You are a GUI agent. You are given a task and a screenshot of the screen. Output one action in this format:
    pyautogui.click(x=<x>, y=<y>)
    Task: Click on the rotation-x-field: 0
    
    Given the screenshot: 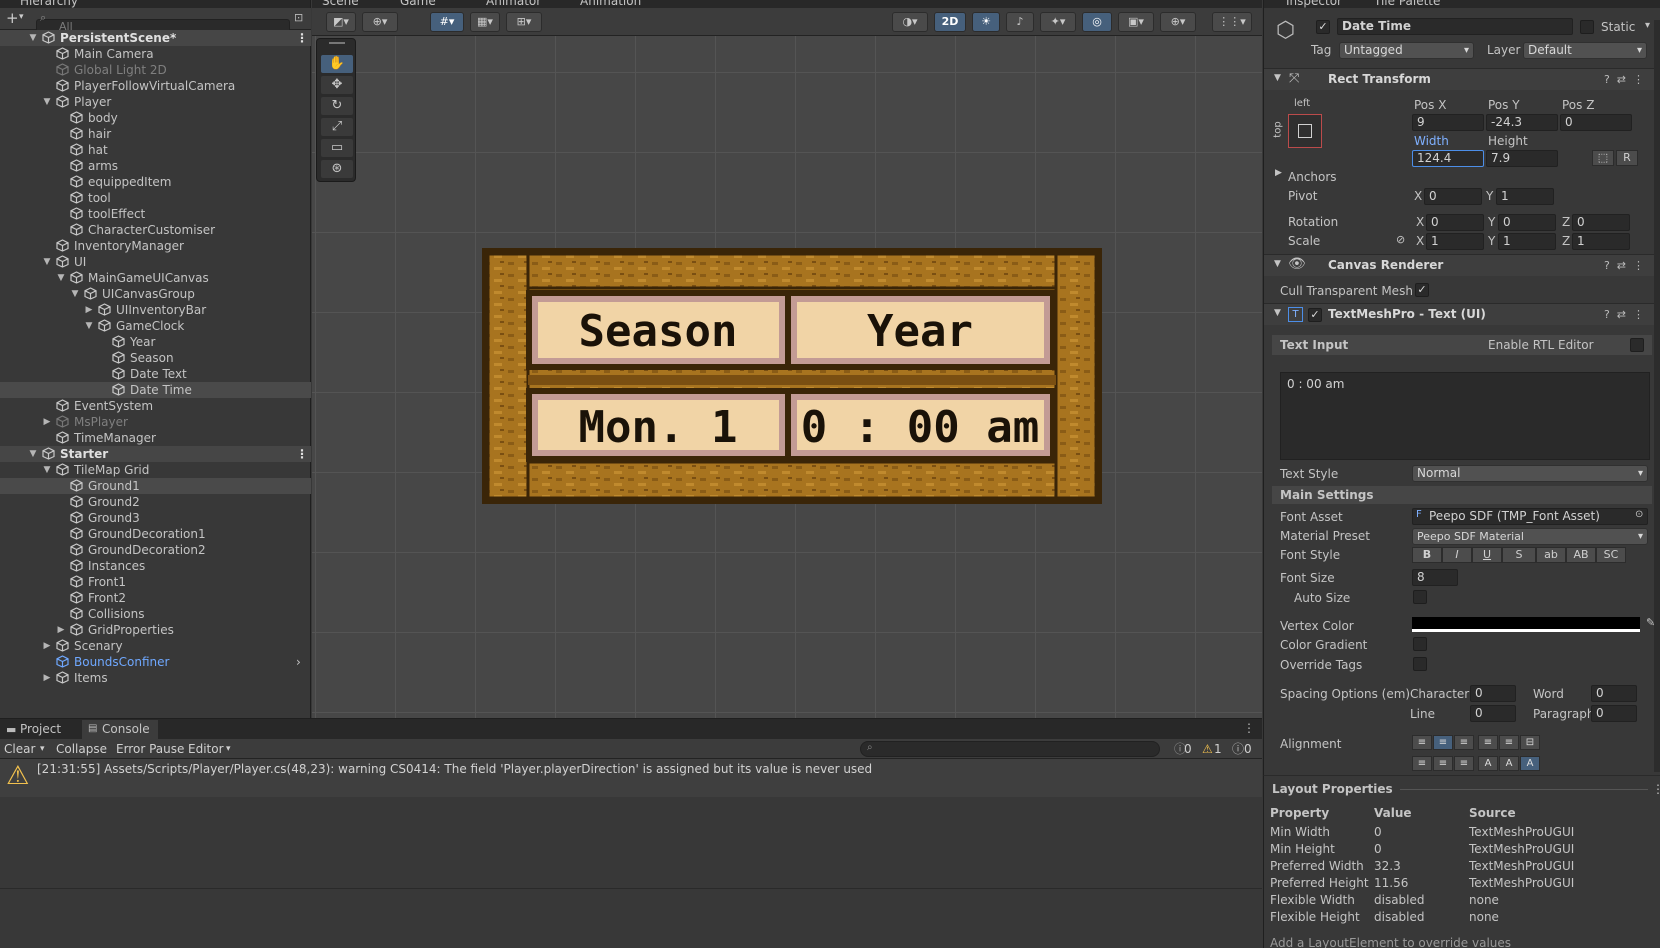 What is the action you would take?
    pyautogui.click(x=1455, y=222)
    